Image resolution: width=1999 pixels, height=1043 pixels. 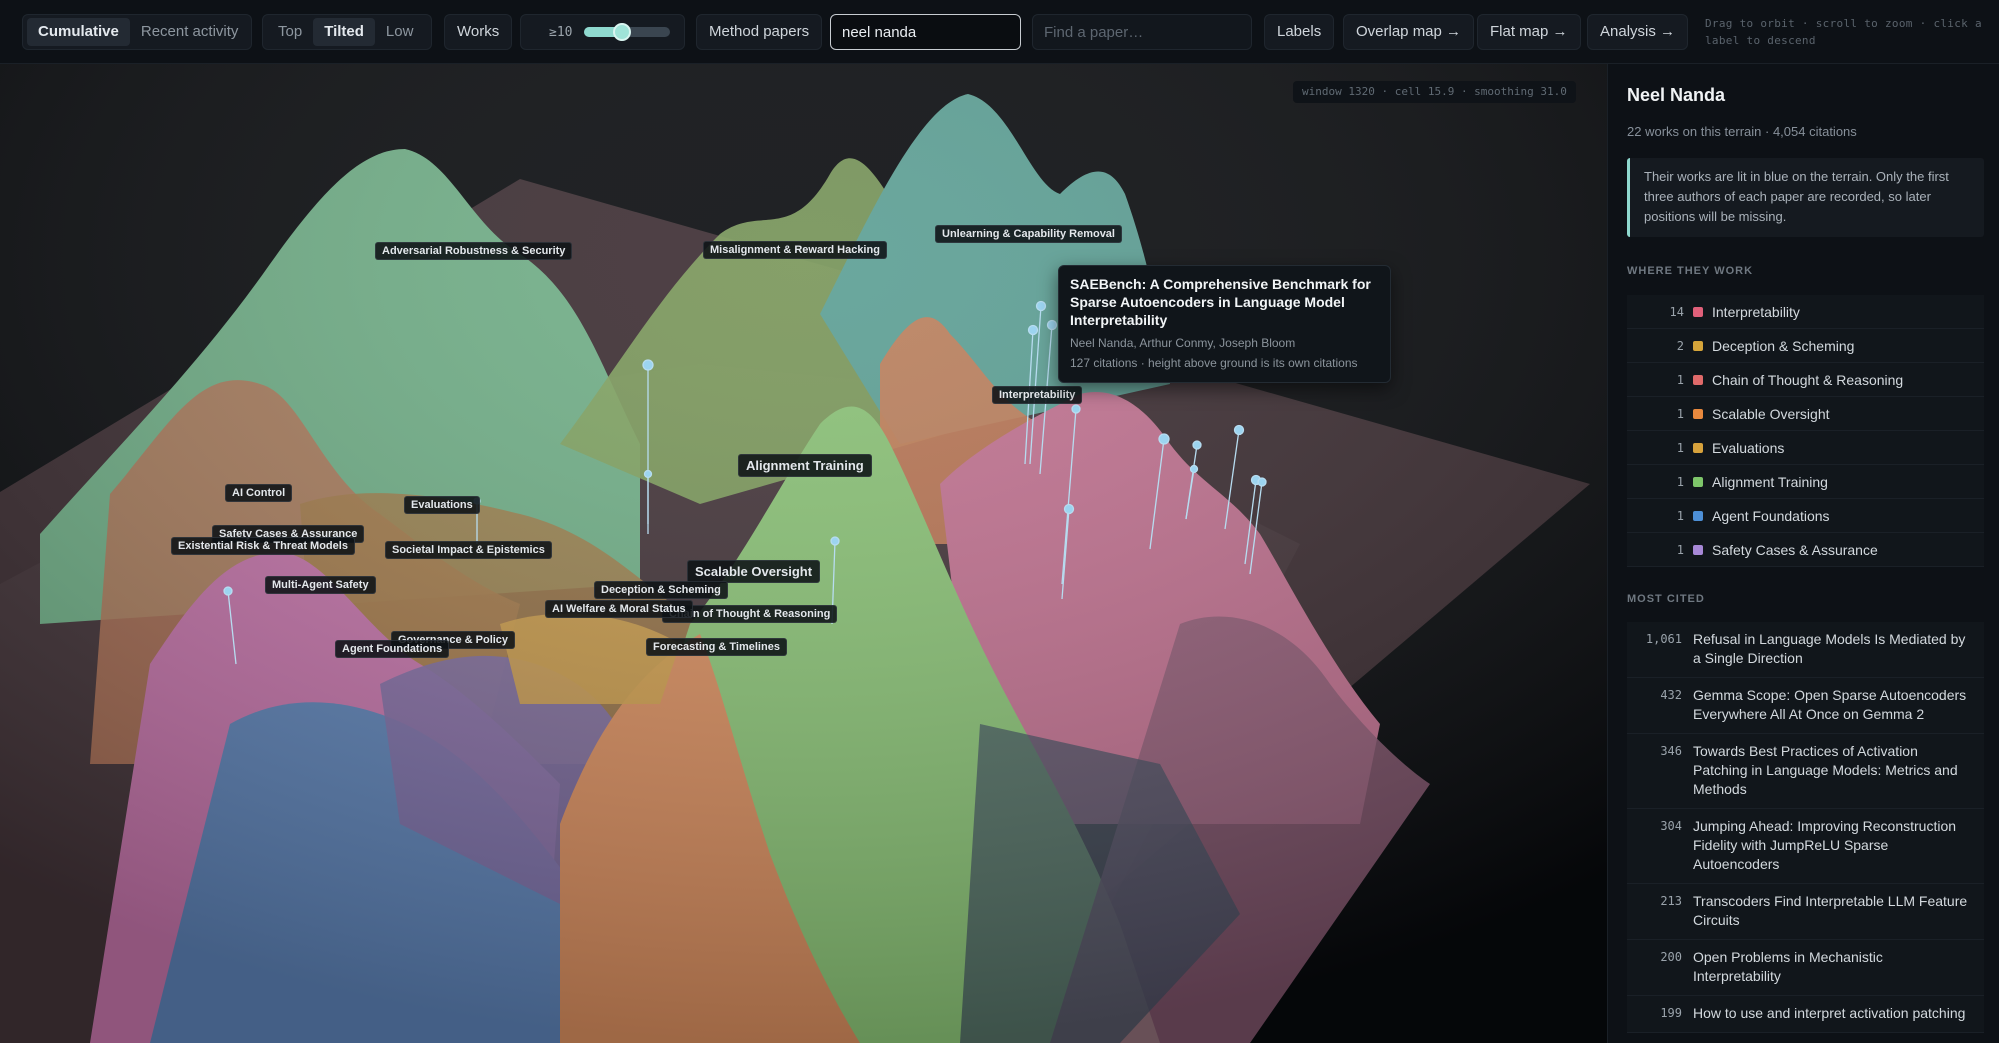 I want to click on slider-thumb, so click(x=622, y=32).